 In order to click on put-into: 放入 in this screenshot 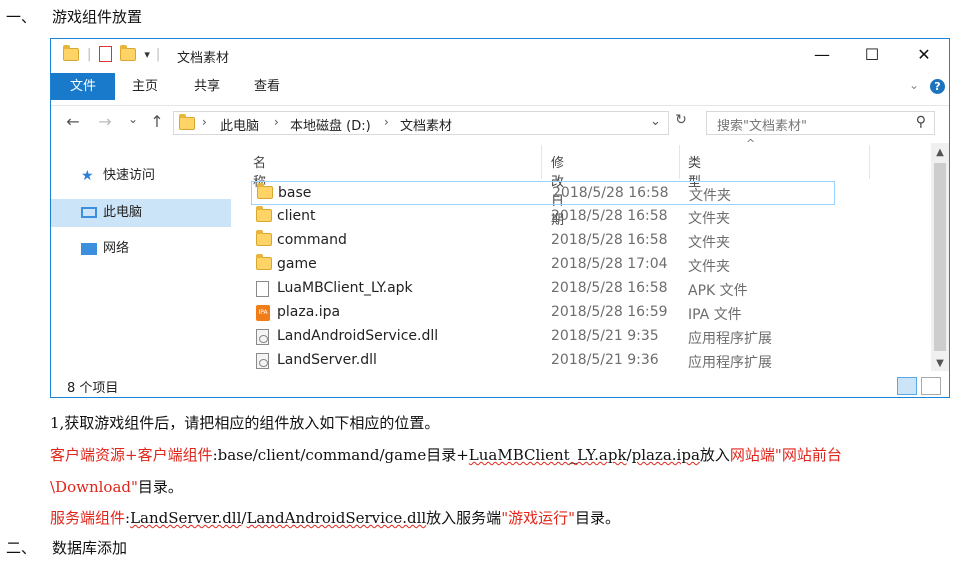, I will do `click(714, 455)`.